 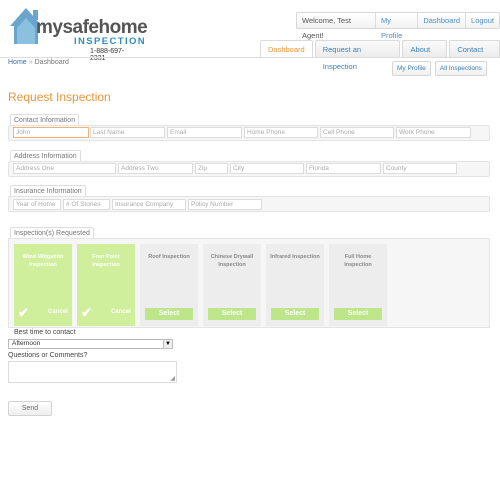 What do you see at coordinates (295, 257) in the screenshot?
I see `inspection-title: Infrared Inspection` at bounding box center [295, 257].